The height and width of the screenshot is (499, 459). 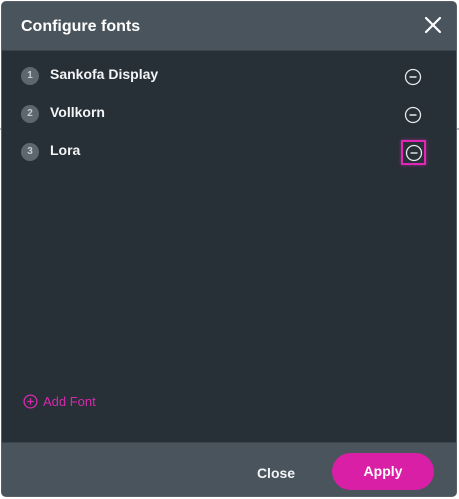 What do you see at coordinates (69, 401) in the screenshot?
I see `add-font-label: Add Font` at bounding box center [69, 401].